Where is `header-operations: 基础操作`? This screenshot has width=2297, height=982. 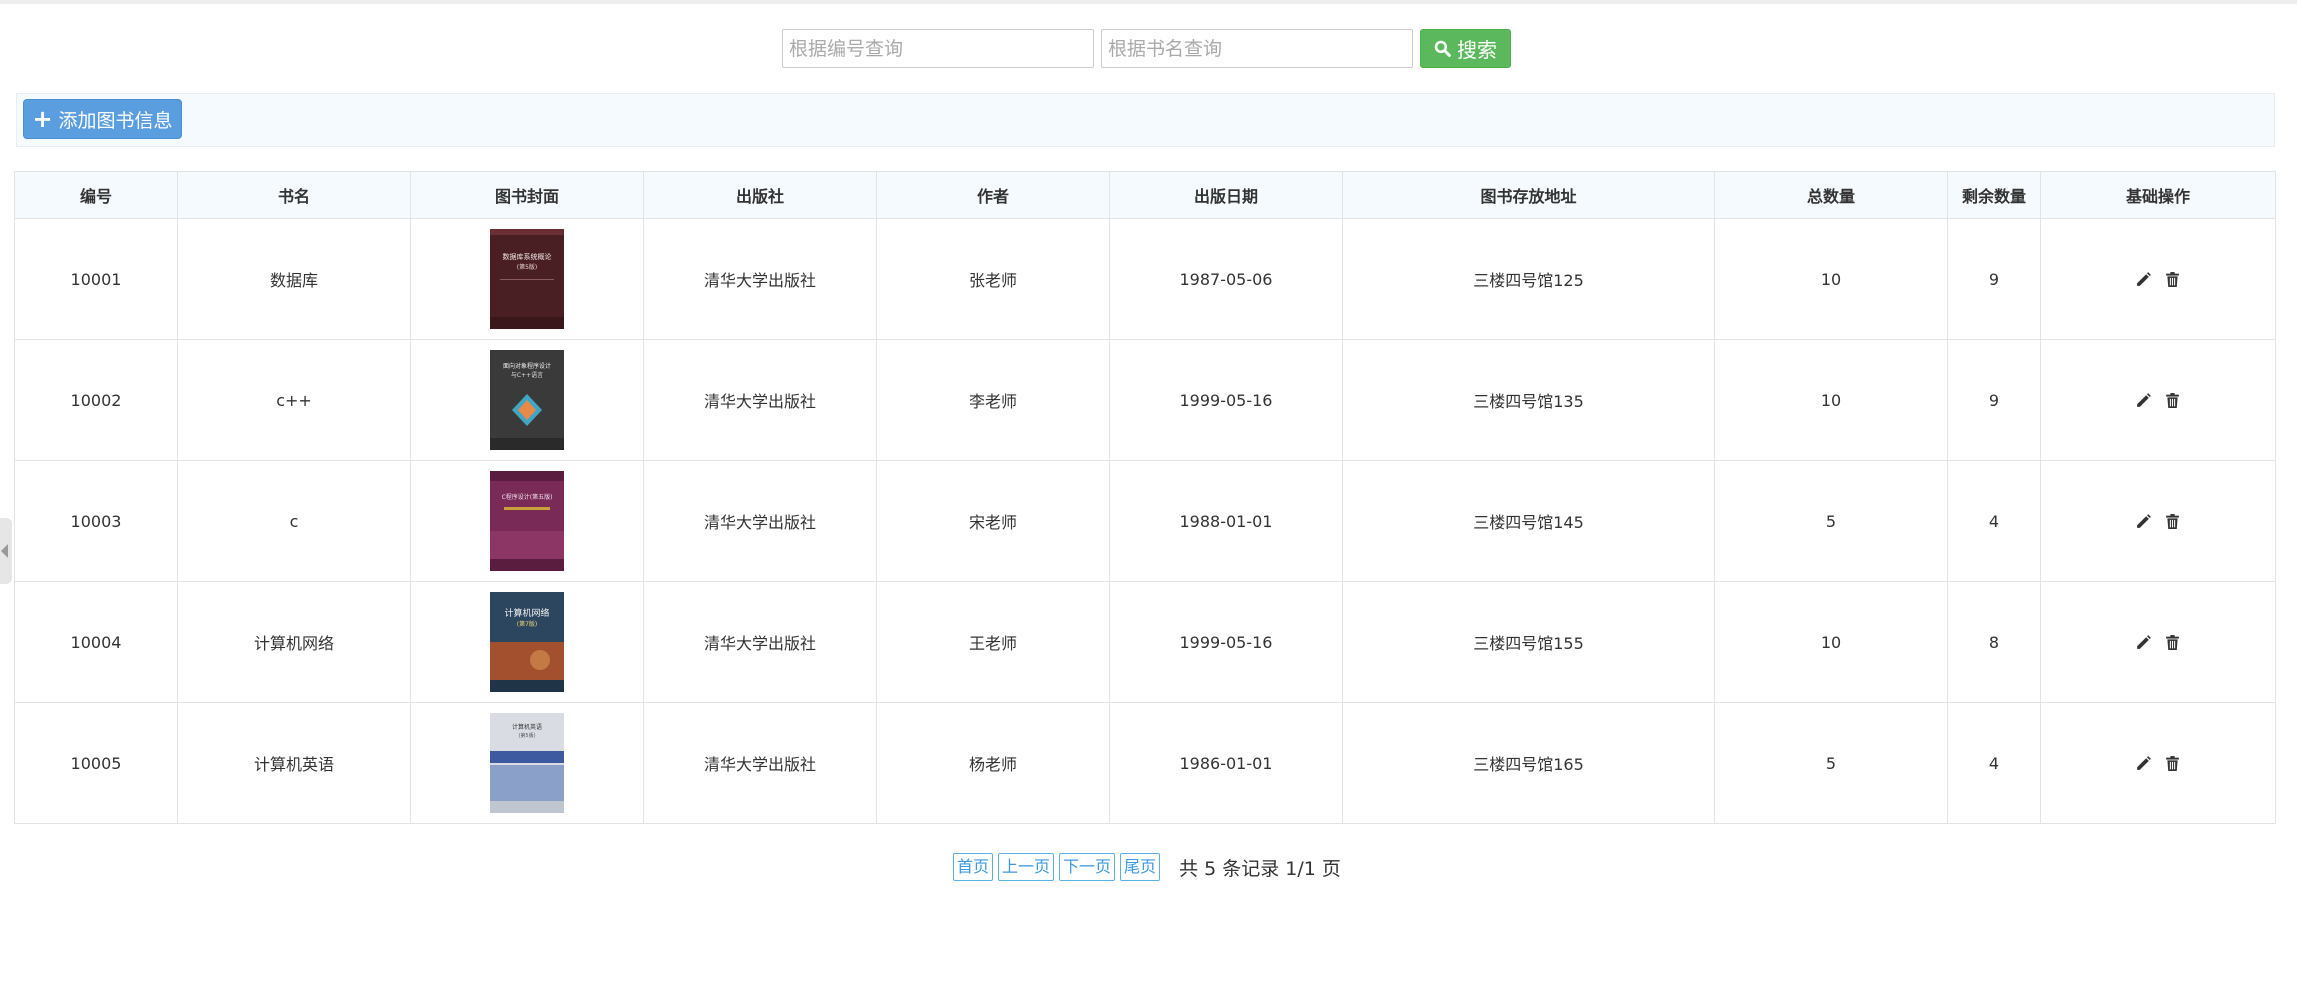
header-operations: 基础操作 is located at coordinates (2158, 195).